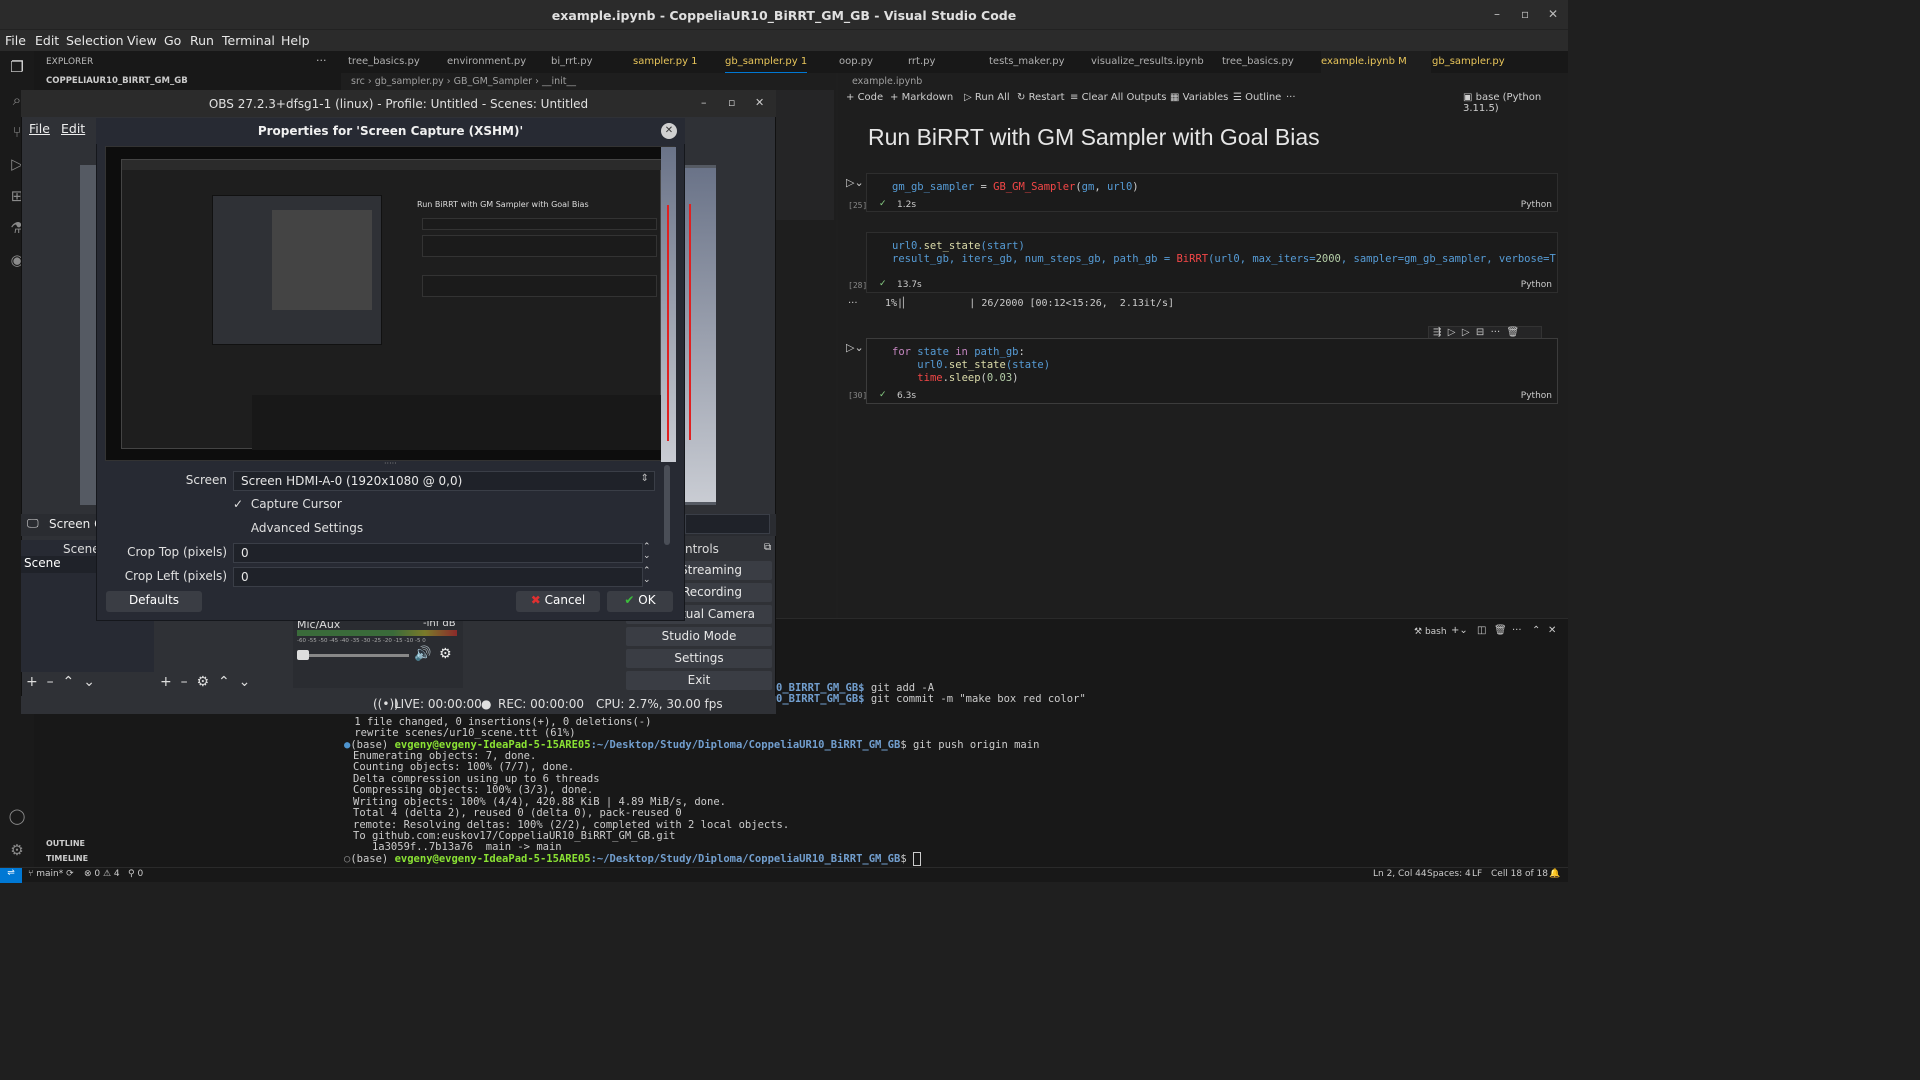 This screenshot has width=1920, height=1080. What do you see at coordinates (1466, 332) in the screenshot?
I see `run-below-icon: ▷` at bounding box center [1466, 332].